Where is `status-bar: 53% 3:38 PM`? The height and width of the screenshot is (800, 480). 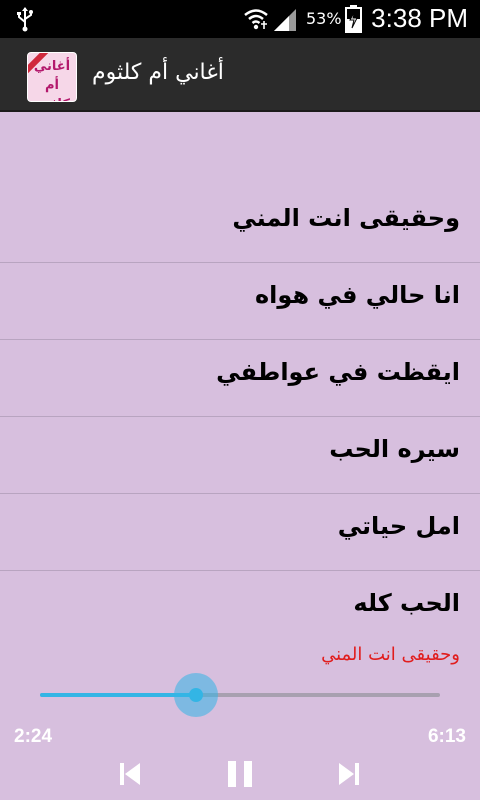 status-bar: 53% 3:38 PM is located at coordinates (240, 19).